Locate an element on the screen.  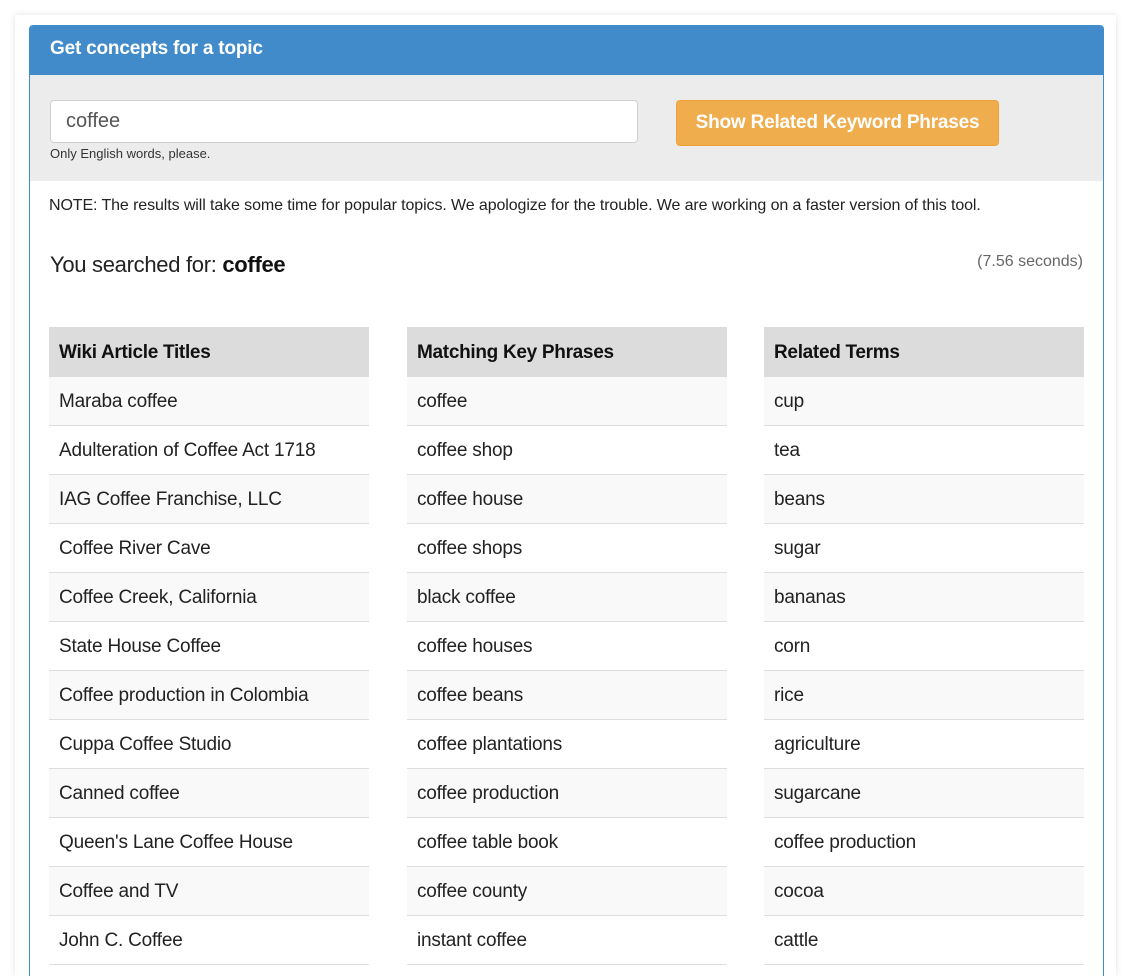
list-item: Canned coffee is located at coordinates (209, 793).